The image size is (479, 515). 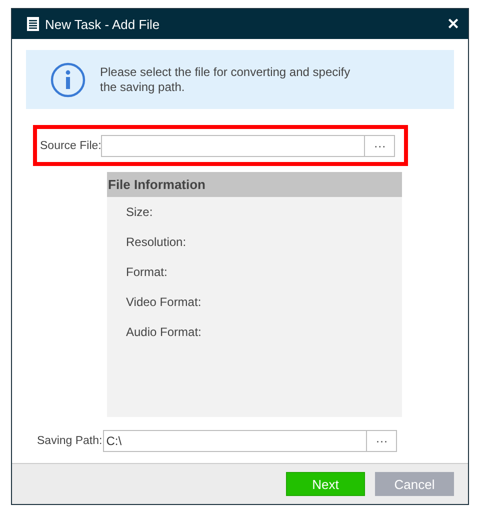 I want to click on saving-path-field: C:\, so click(x=235, y=441).